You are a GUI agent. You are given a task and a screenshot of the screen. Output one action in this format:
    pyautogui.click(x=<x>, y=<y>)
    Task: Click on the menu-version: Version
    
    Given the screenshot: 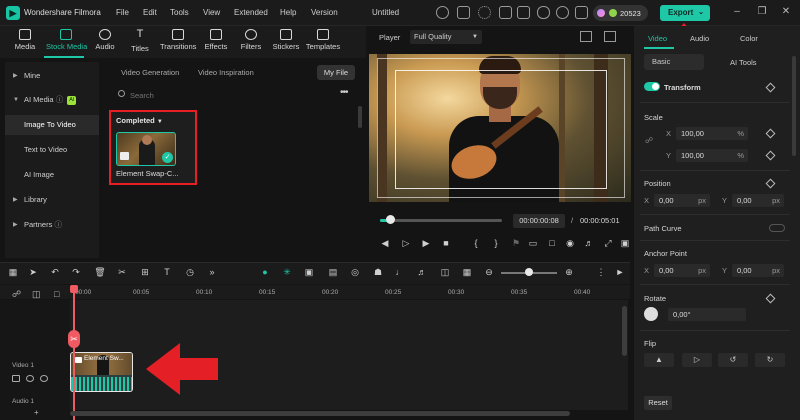 What is the action you would take?
    pyautogui.click(x=324, y=12)
    